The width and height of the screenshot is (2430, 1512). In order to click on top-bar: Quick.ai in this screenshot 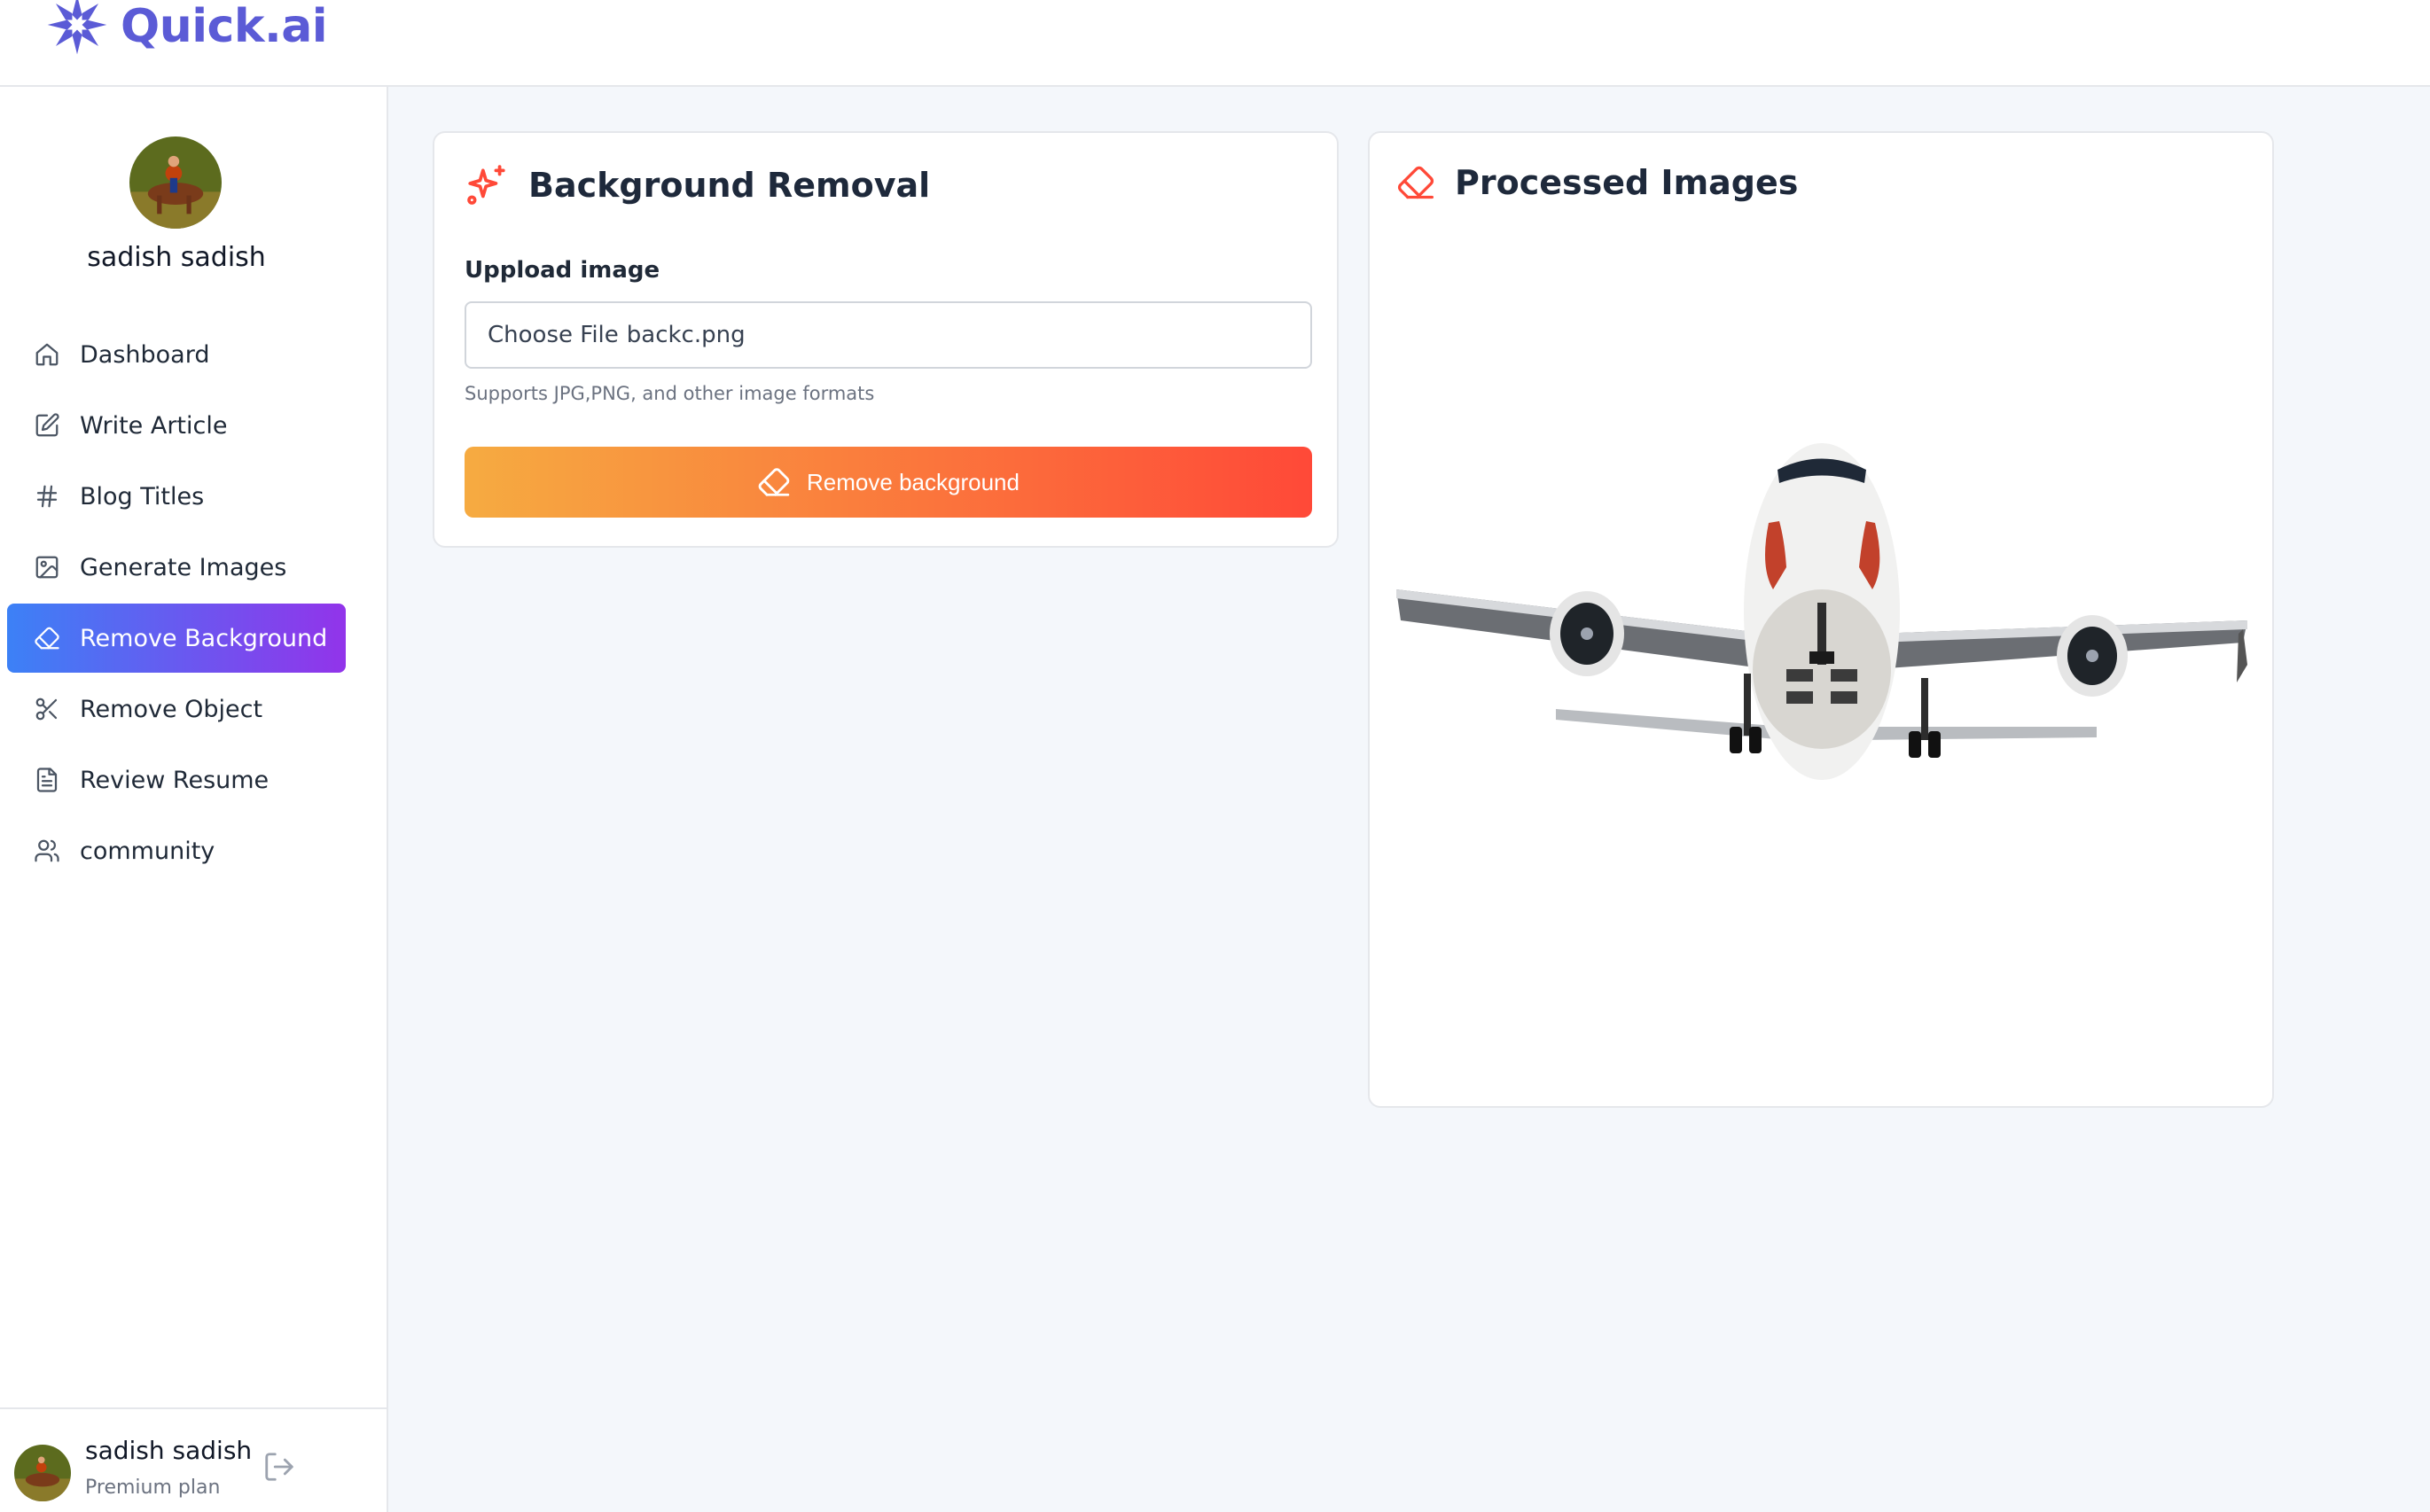, I will do `click(1215, 43)`.